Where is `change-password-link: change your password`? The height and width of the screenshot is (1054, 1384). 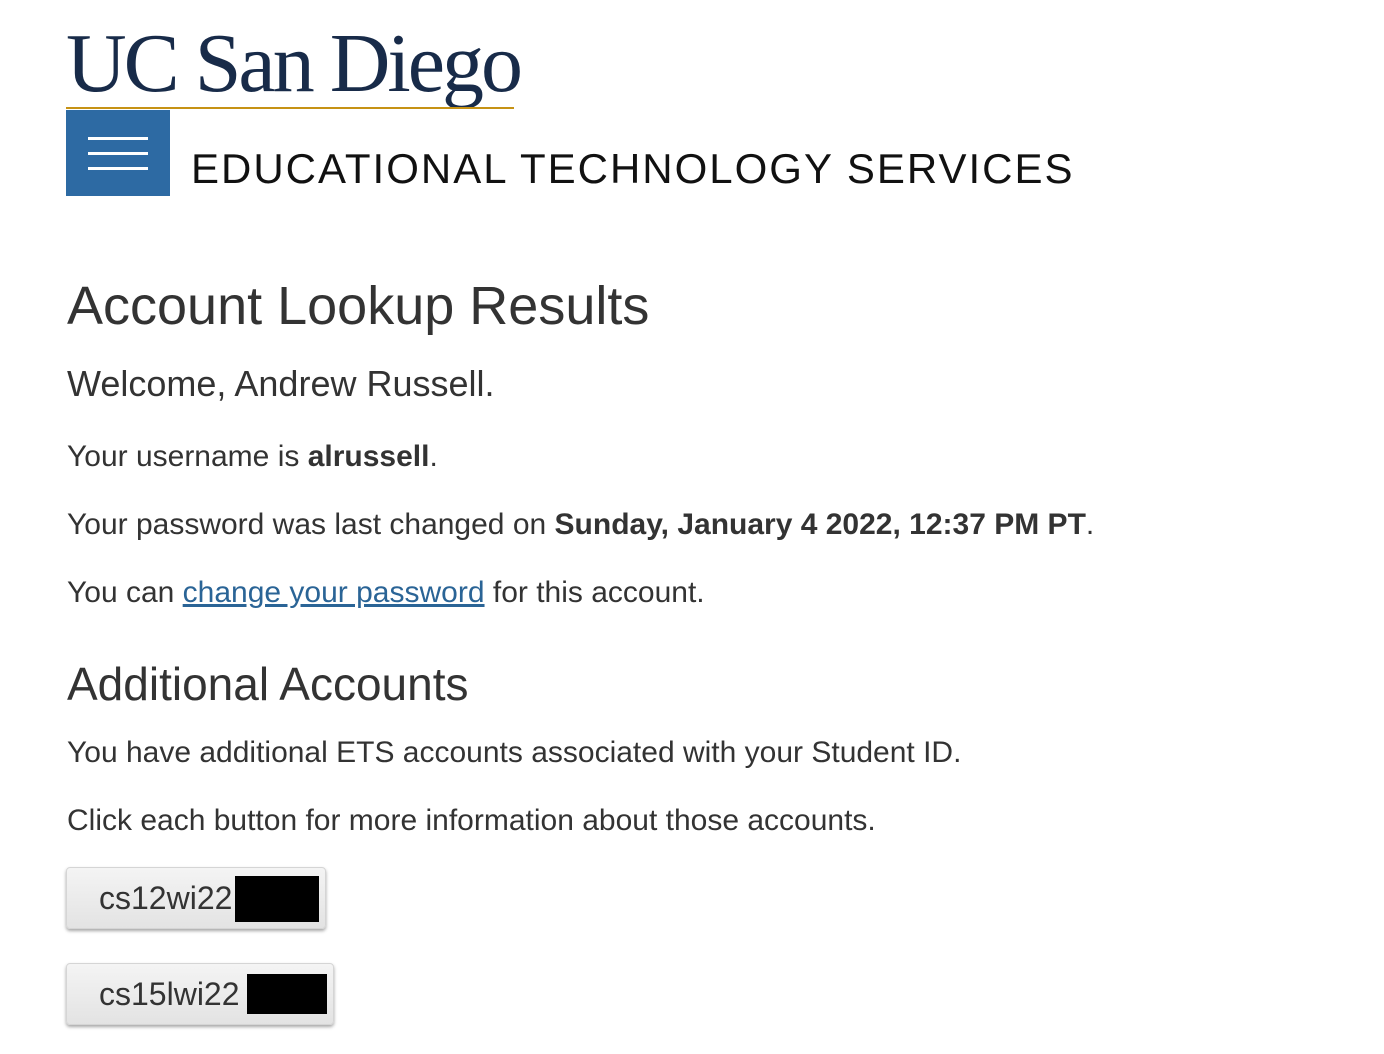
change-password-link: change your password is located at coordinates (334, 592).